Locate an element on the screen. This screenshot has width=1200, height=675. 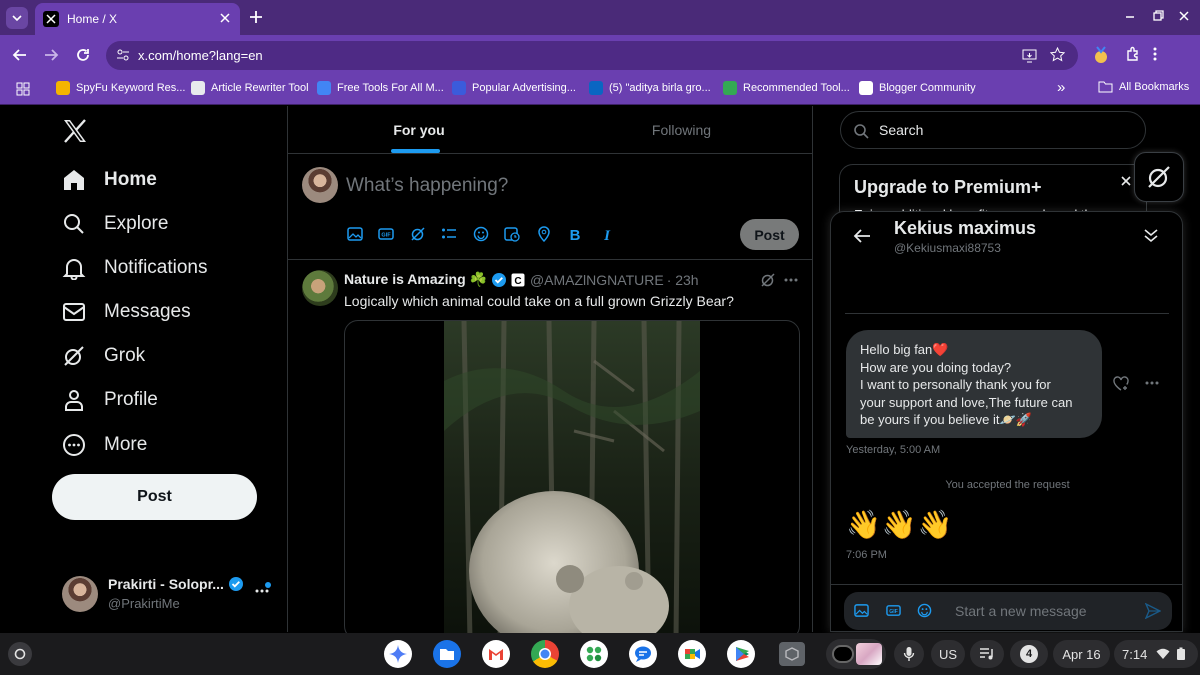
svg-text: I is located at coordinates (607, 235).